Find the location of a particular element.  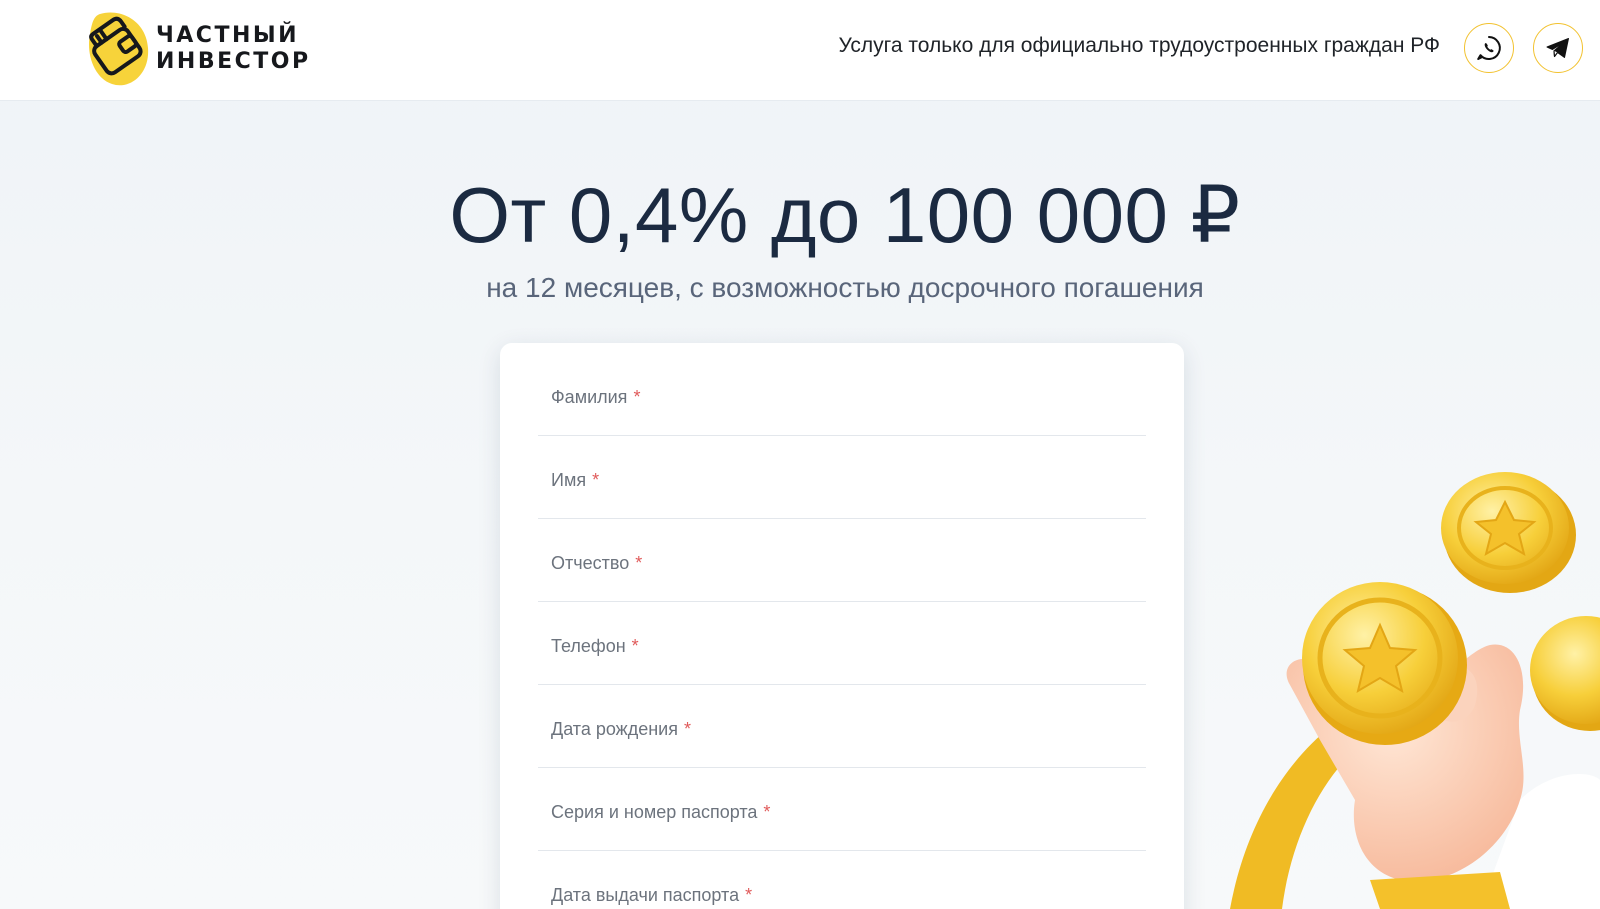

passport-number-field: Серия и номер паспорта * is located at coordinates (842, 809).